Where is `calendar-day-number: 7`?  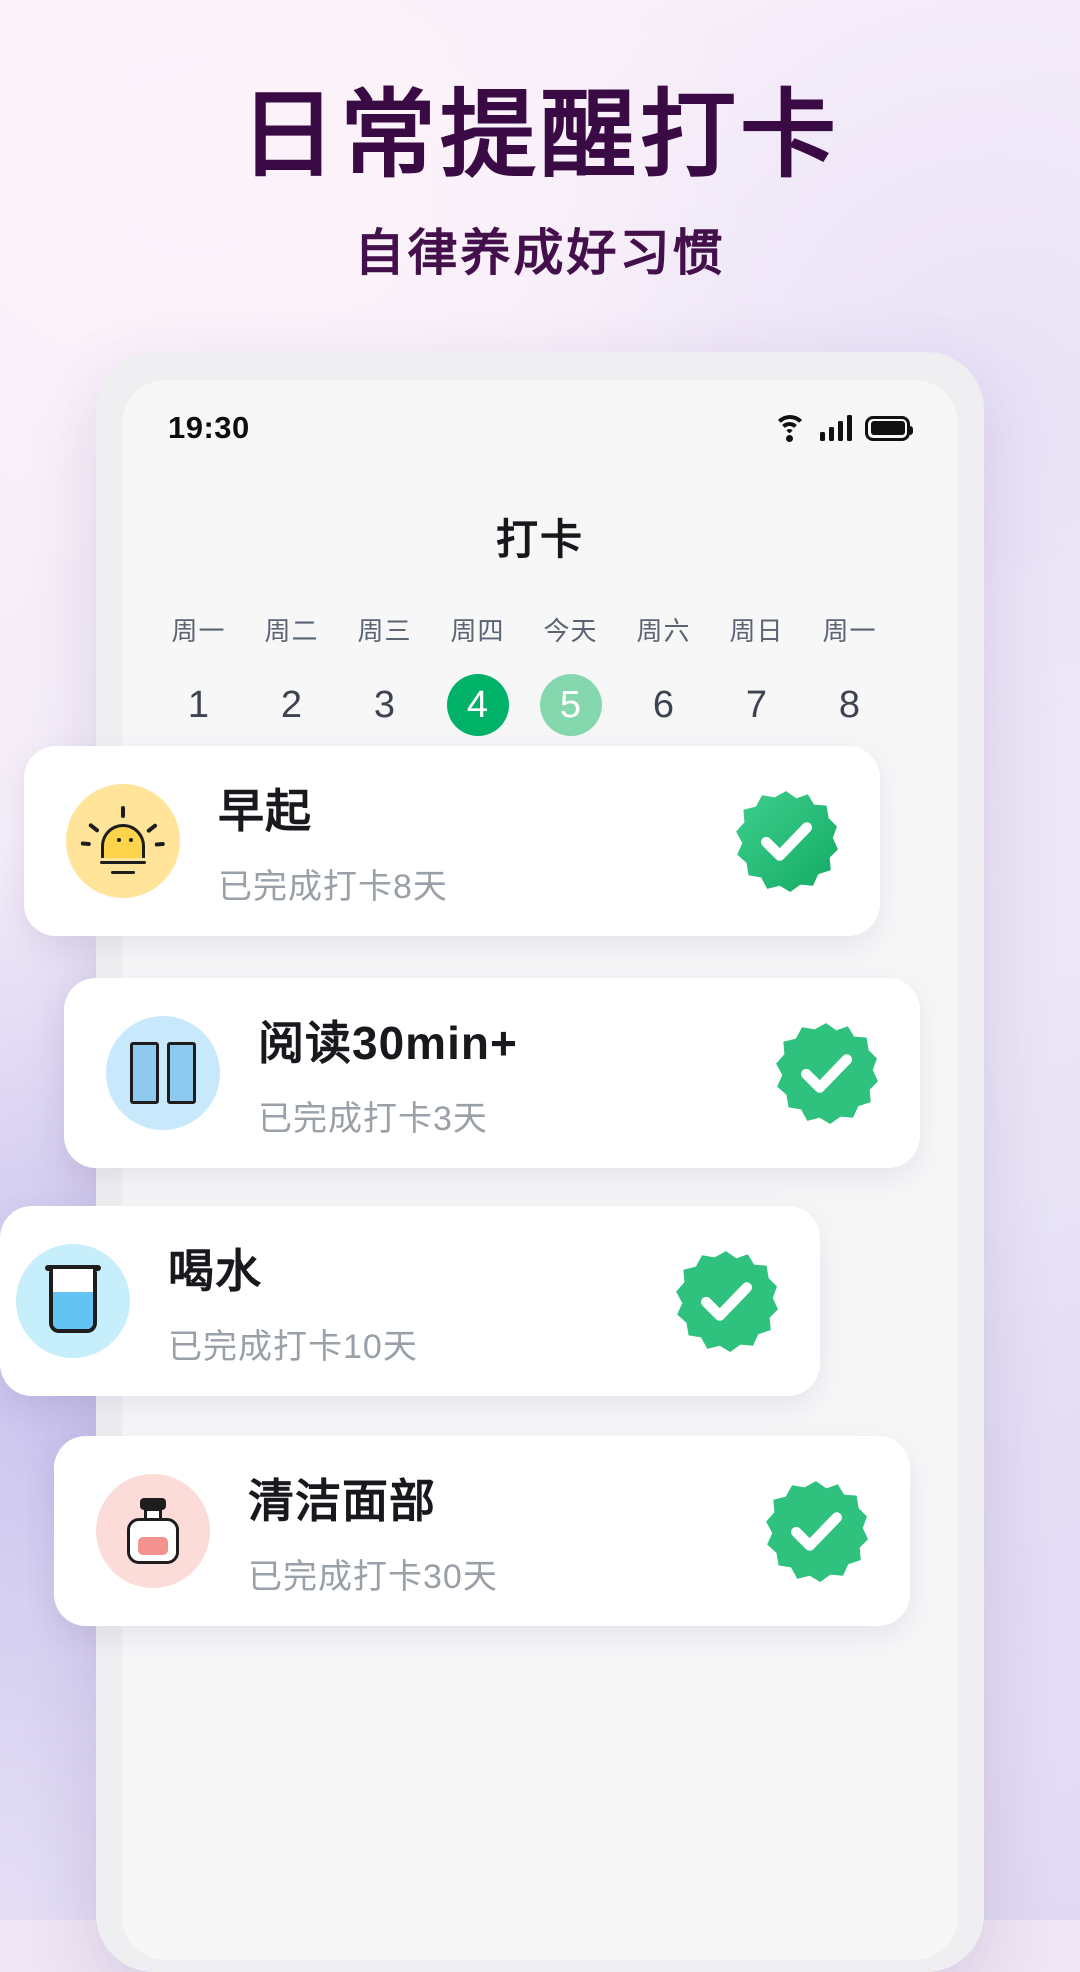
calendar-day-number: 7 is located at coordinates (757, 705).